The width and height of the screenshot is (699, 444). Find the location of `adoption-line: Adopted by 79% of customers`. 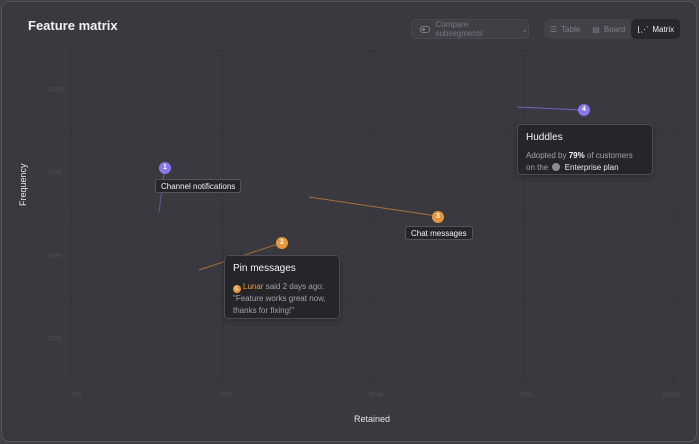

adoption-line: Adopted by 79% of customers is located at coordinates (585, 156).